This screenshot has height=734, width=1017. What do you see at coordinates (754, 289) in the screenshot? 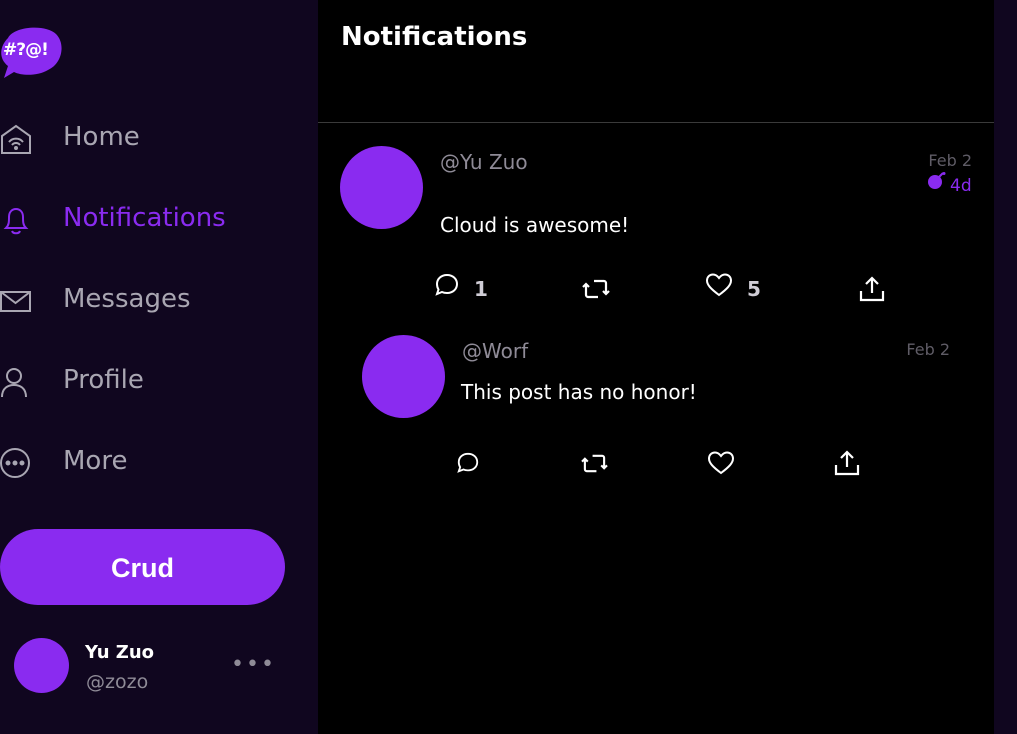
I see `like-count: 5` at bounding box center [754, 289].